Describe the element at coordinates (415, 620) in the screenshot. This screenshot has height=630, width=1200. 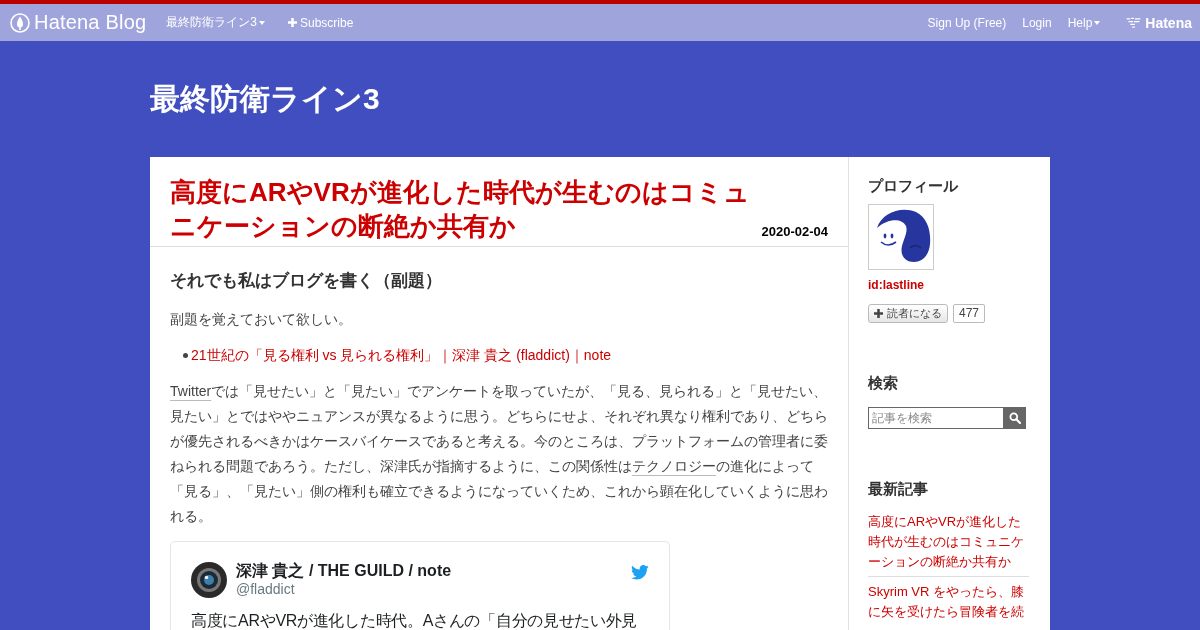
I see `tweet-text: 高度にARやVRが進化した時代。Aさんの「自分の見せたい外見` at that location.